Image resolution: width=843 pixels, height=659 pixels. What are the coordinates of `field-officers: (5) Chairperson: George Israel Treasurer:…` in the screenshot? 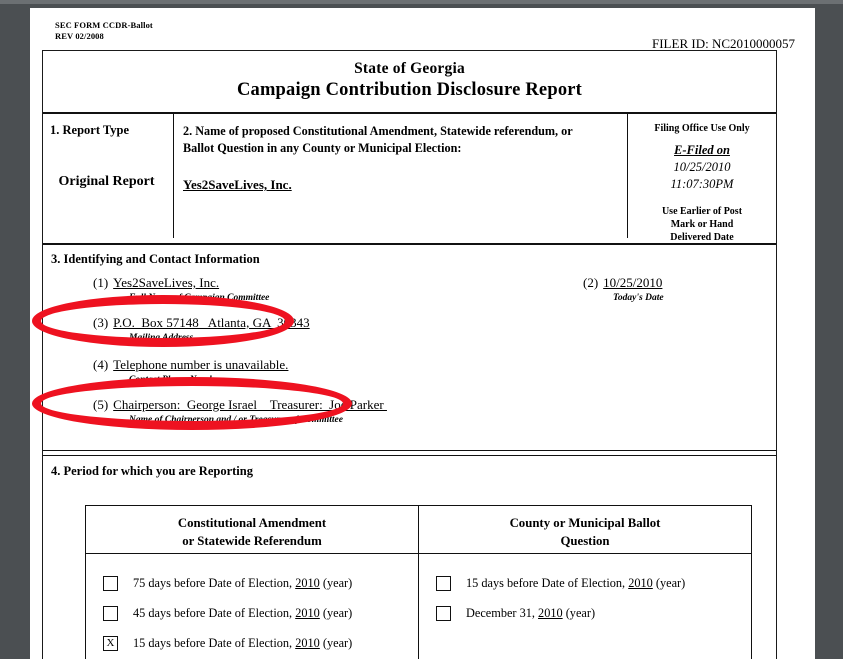 It's located at (240, 411).